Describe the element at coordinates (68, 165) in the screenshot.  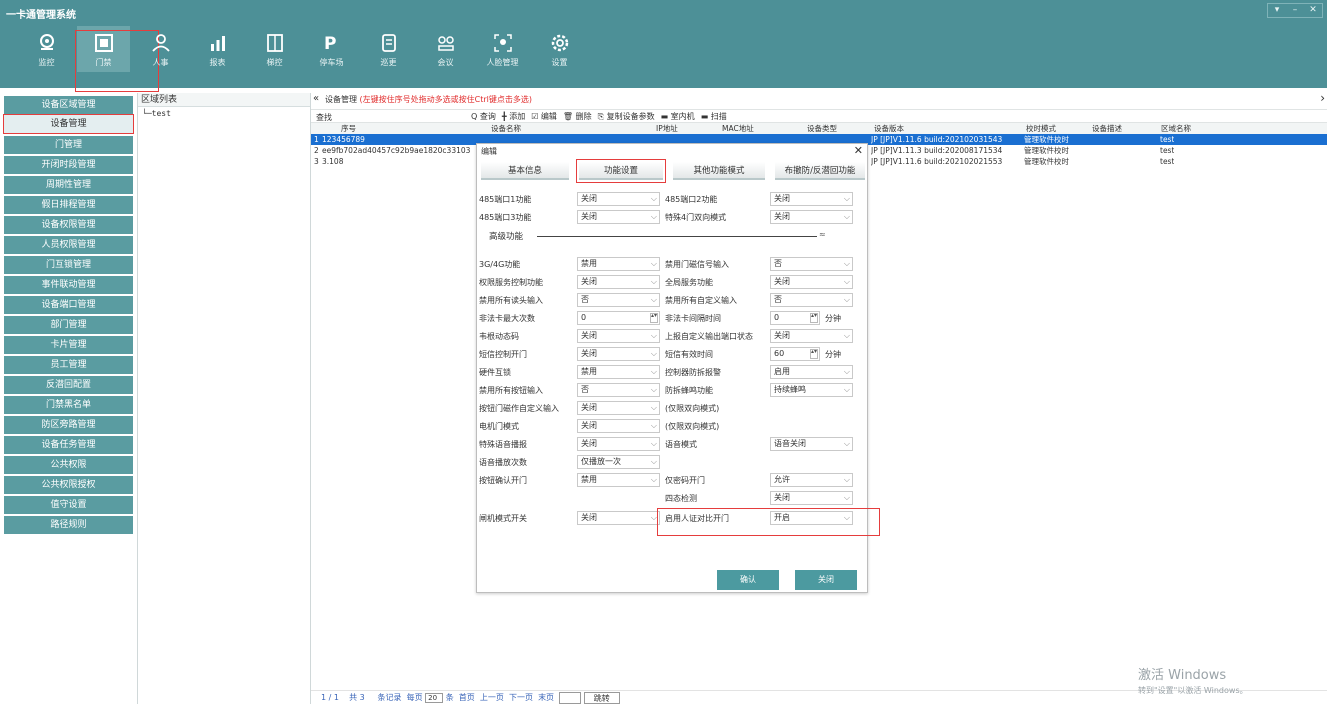
I see `sidebar-item-time-period: 开闭时段管理` at that location.